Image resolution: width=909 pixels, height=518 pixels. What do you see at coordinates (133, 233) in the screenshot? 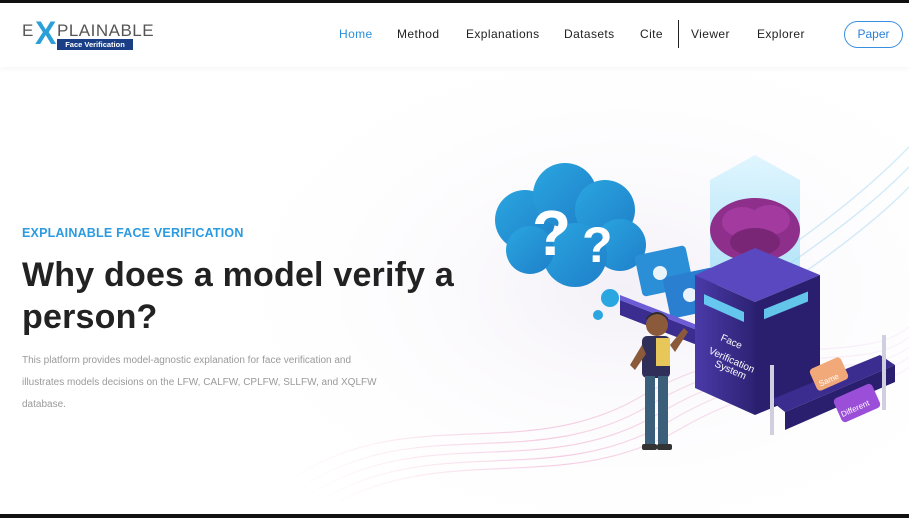
I see `hero-eyebrow: EXPLAINABLE FACE VERIFICATION` at bounding box center [133, 233].